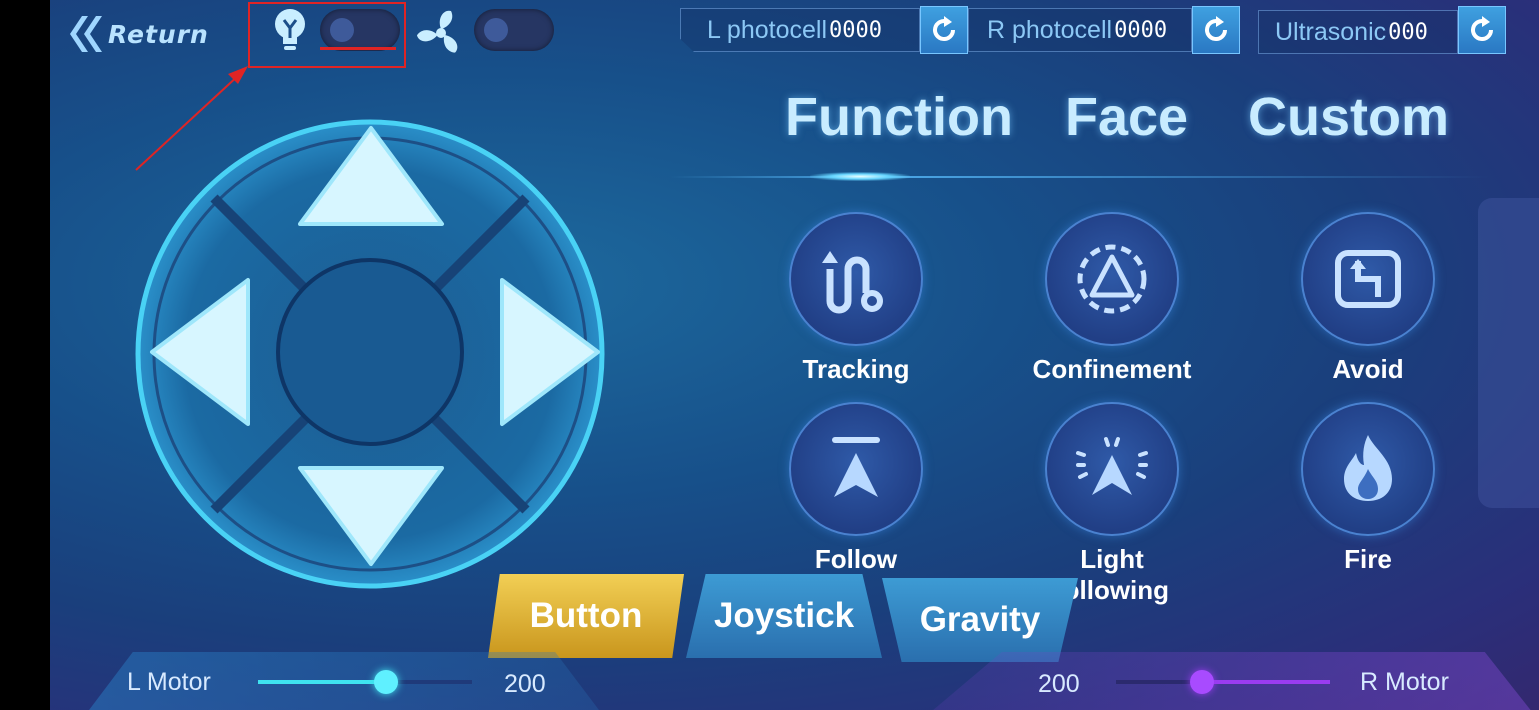  I want to click on avoid-icon, so click(1368, 279).